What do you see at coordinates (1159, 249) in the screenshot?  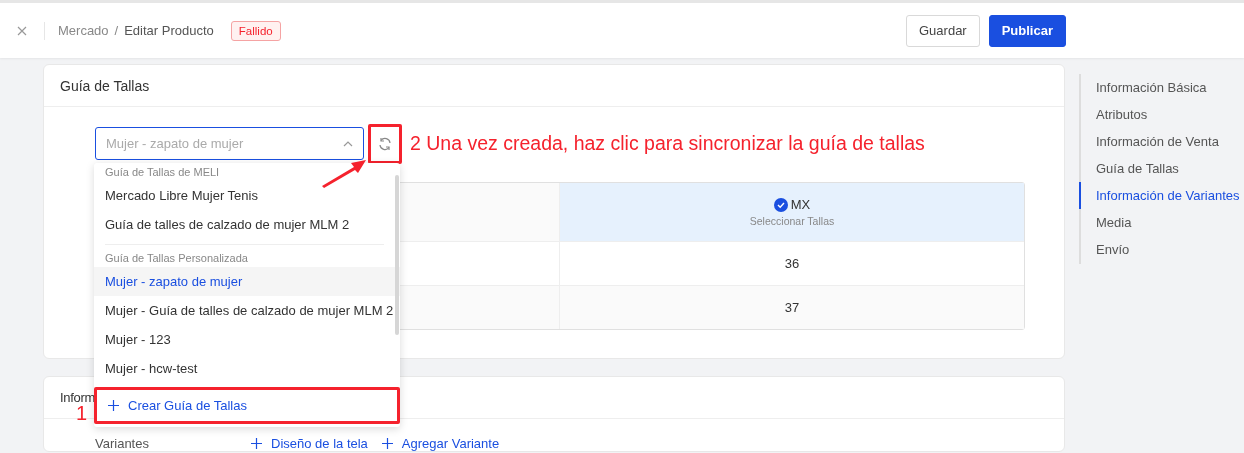 I see `nav-item: Envío` at bounding box center [1159, 249].